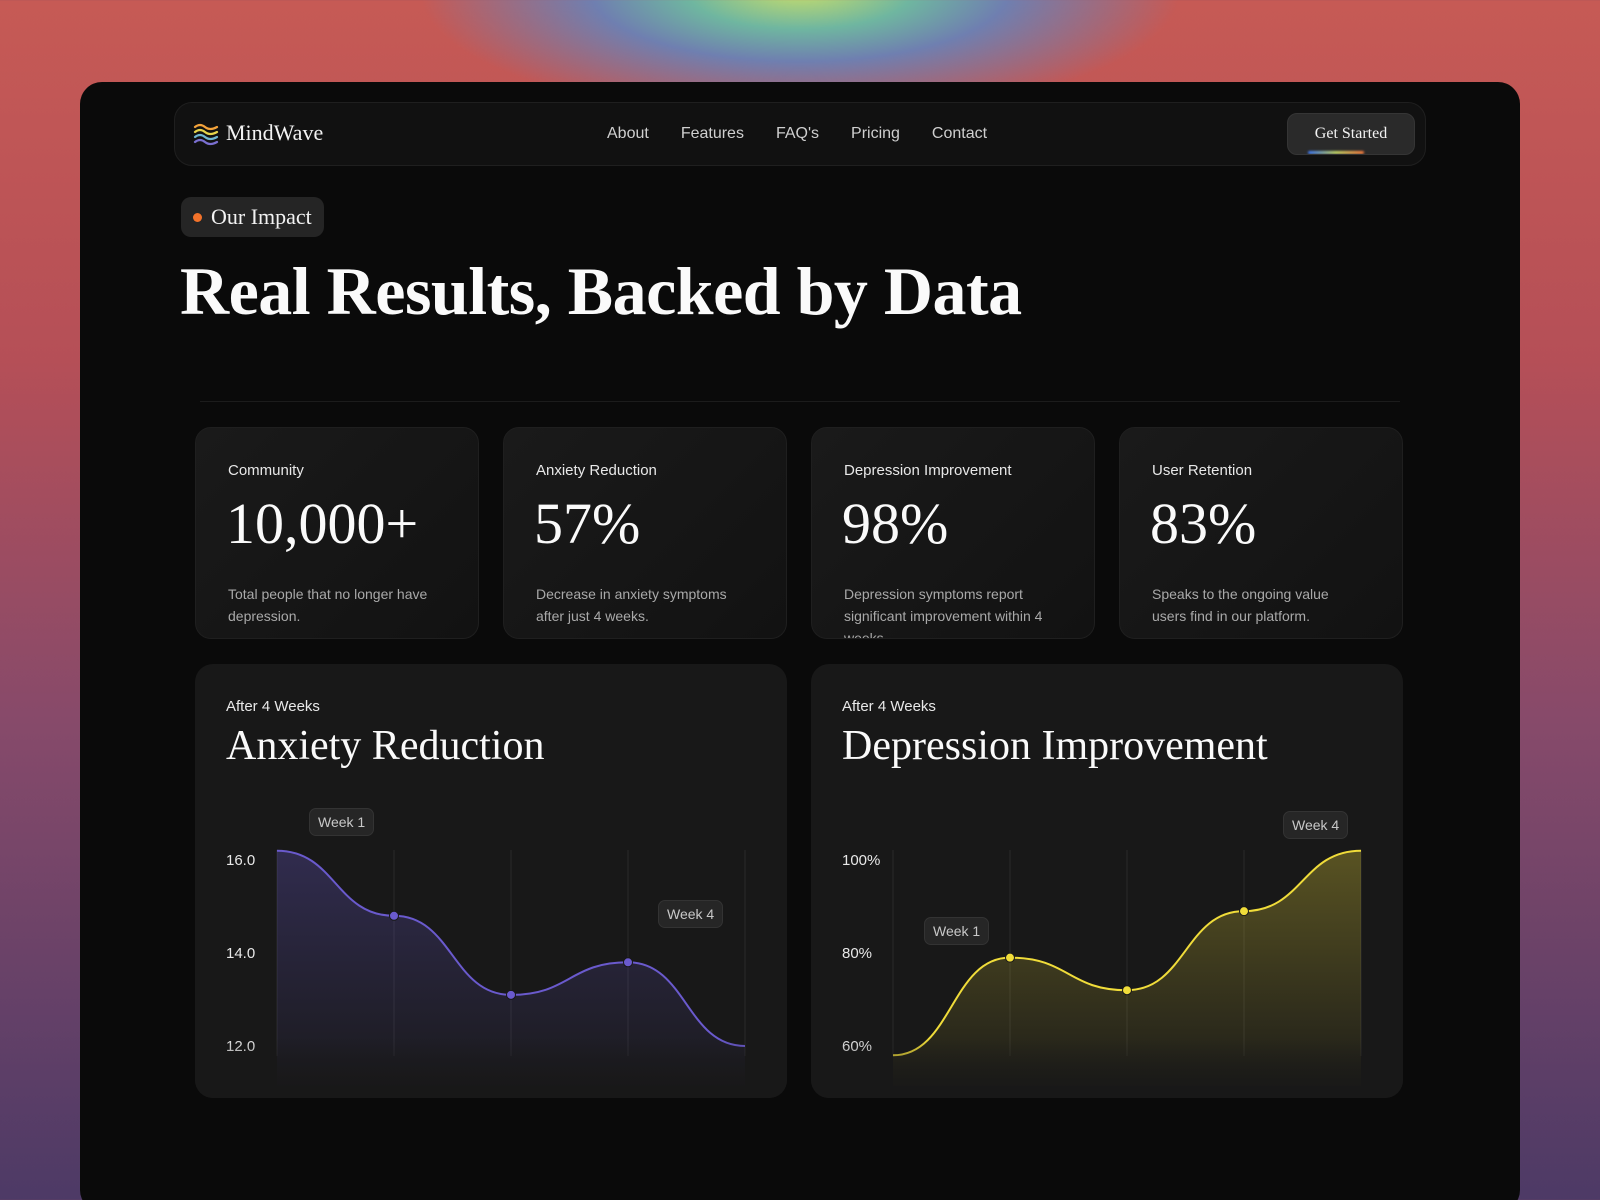 This screenshot has height=1200, width=1600. I want to click on stat-value: 10,000+, so click(322, 523).